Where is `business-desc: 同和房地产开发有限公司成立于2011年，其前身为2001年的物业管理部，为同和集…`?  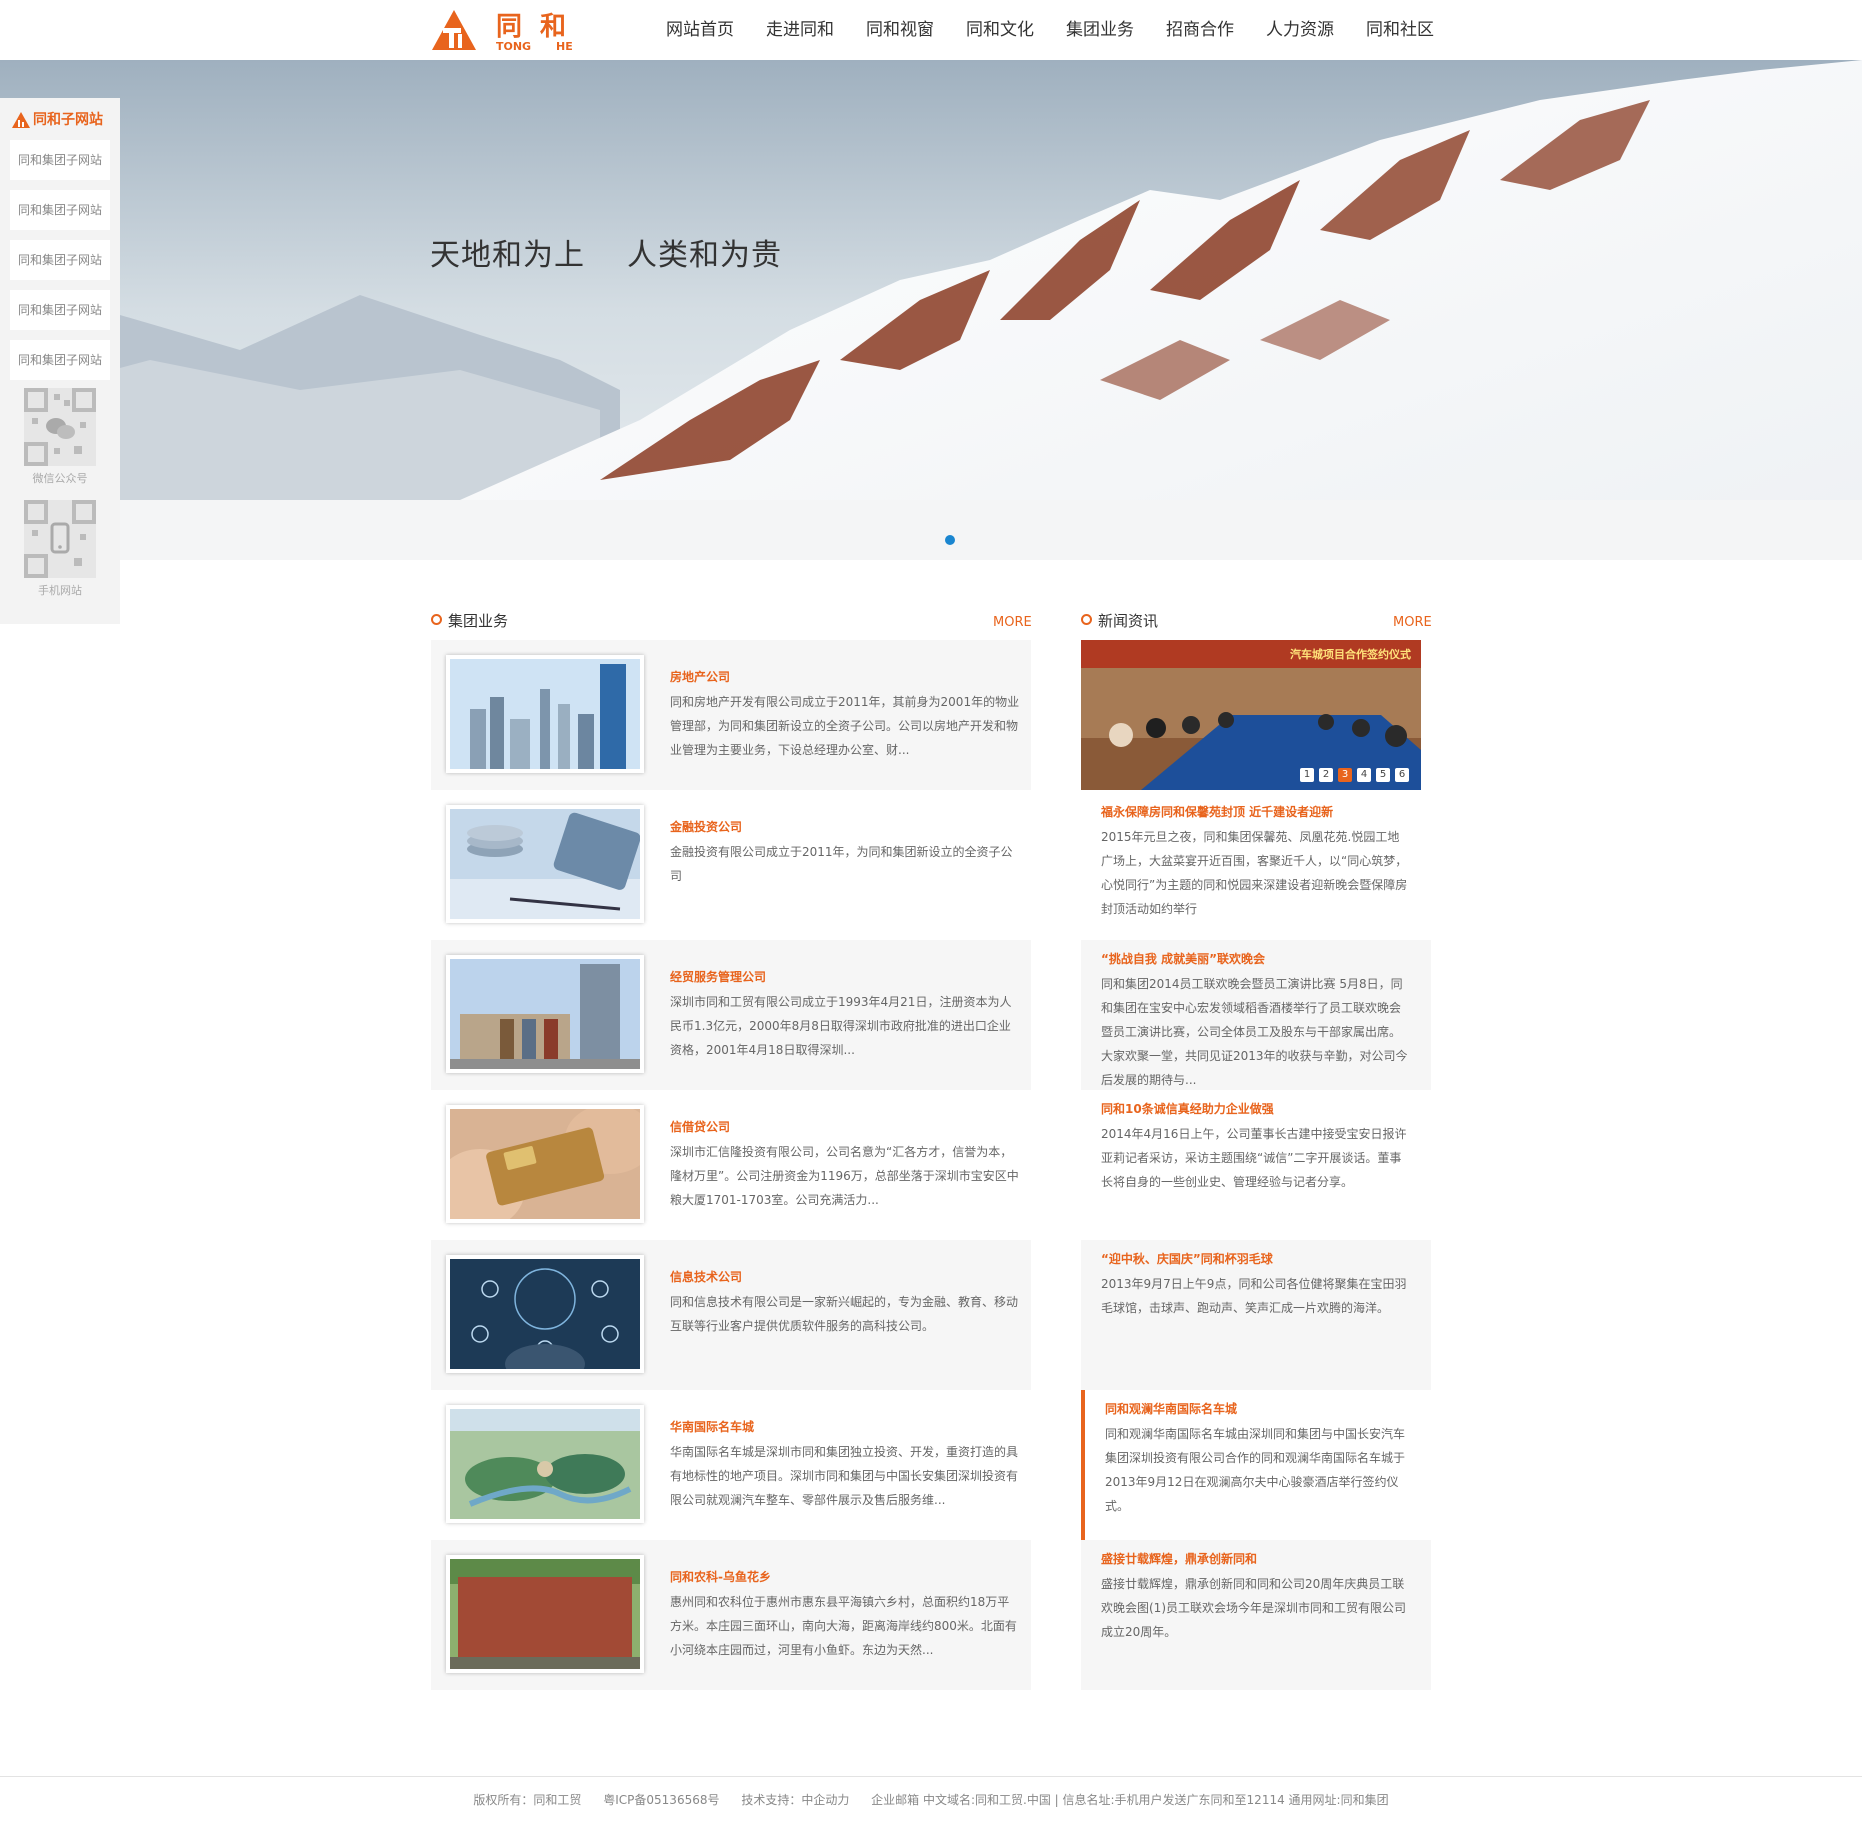 business-desc: 同和房地产开发有限公司成立于2011年，其前身为2001年的物业管理部，为同和集… is located at coordinates (845, 726).